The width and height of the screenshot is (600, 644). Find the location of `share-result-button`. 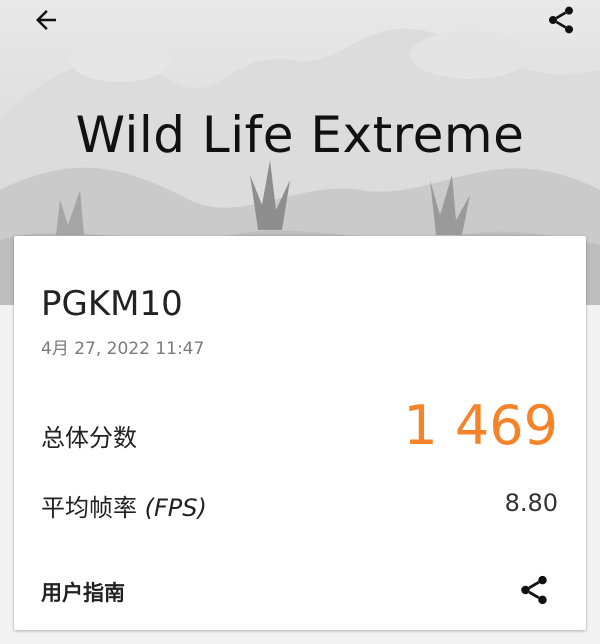

share-result-button is located at coordinates (534, 590).